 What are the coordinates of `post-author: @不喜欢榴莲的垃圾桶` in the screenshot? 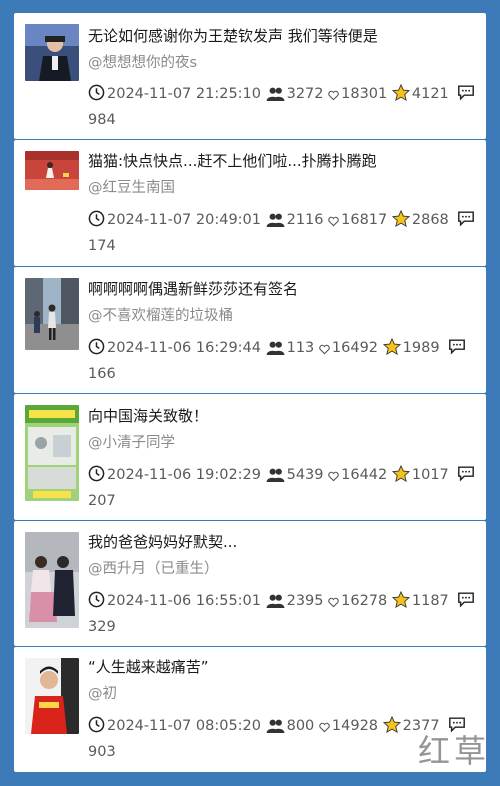 It's located at (160, 316).